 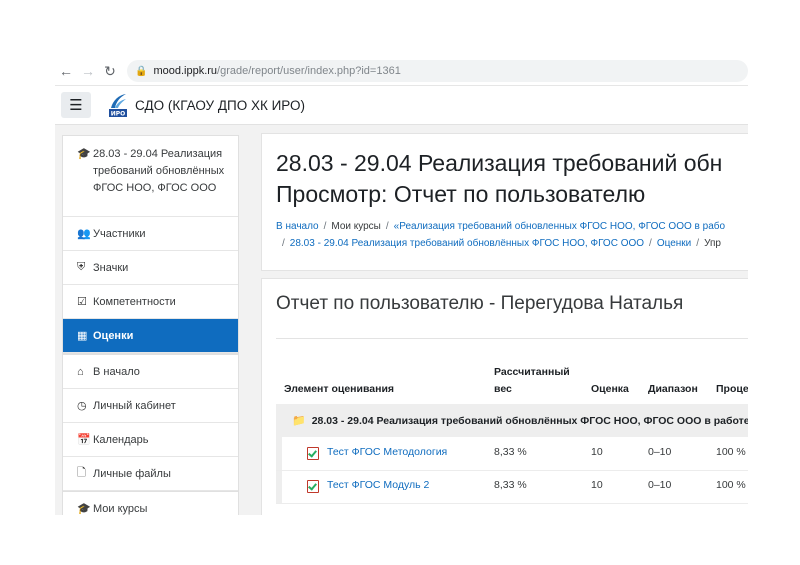 I want to click on breadcrumb-my-courses: Мои курсы, so click(x=356, y=226).